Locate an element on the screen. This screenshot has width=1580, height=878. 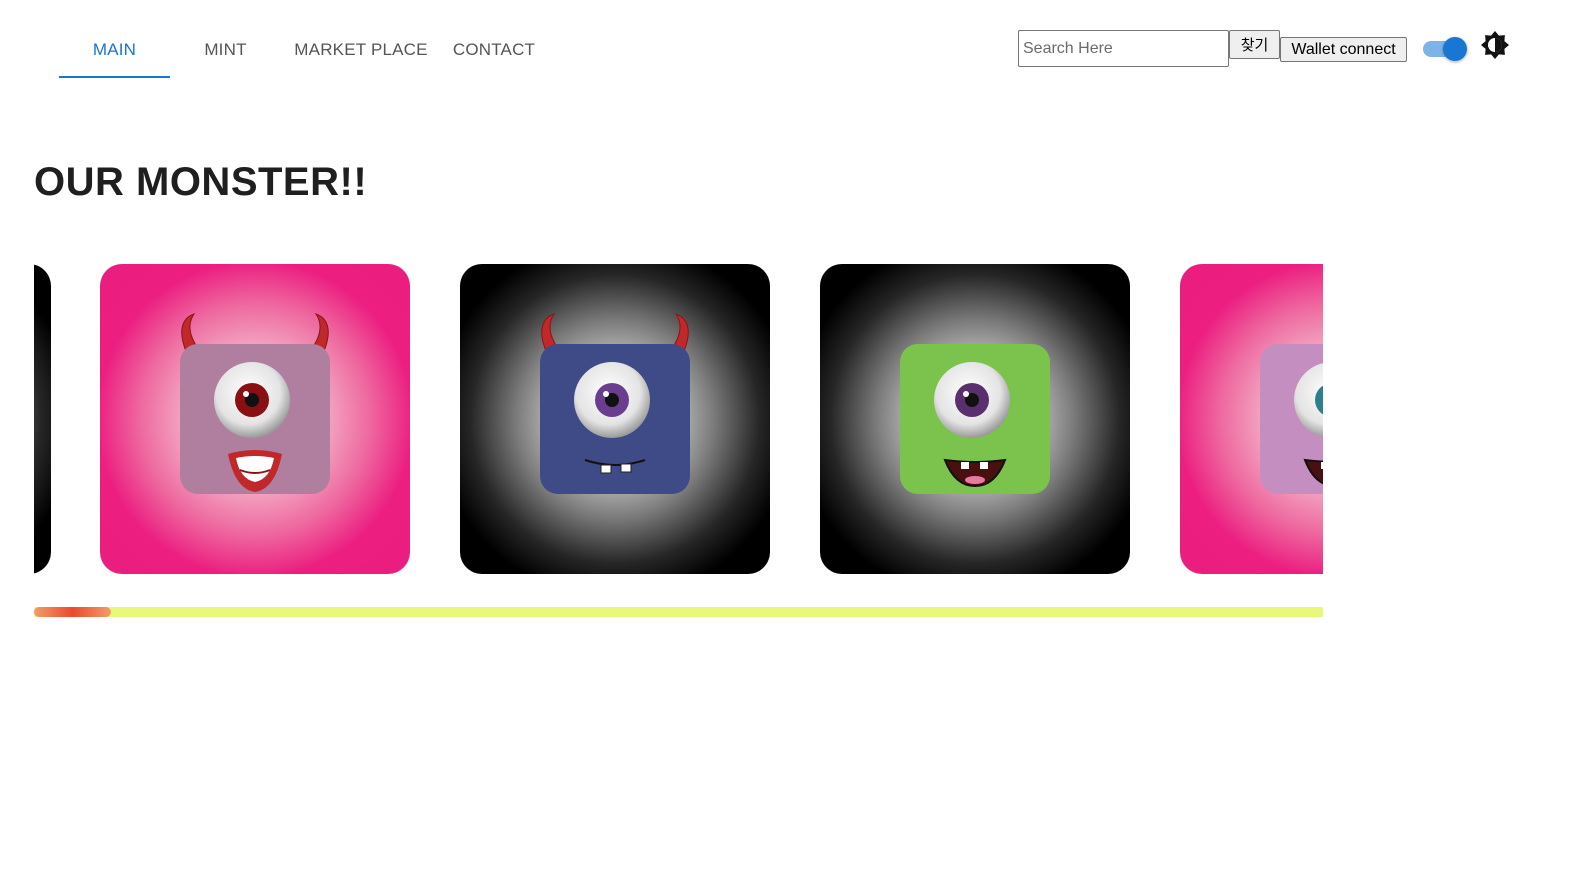
tab-main: MAIN is located at coordinates (114, 50).